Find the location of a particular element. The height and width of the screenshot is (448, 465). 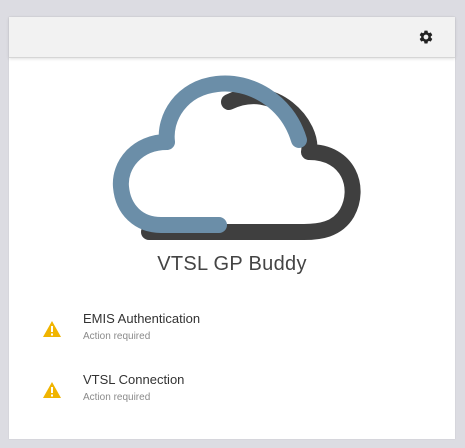

toolbar is located at coordinates (232, 37).